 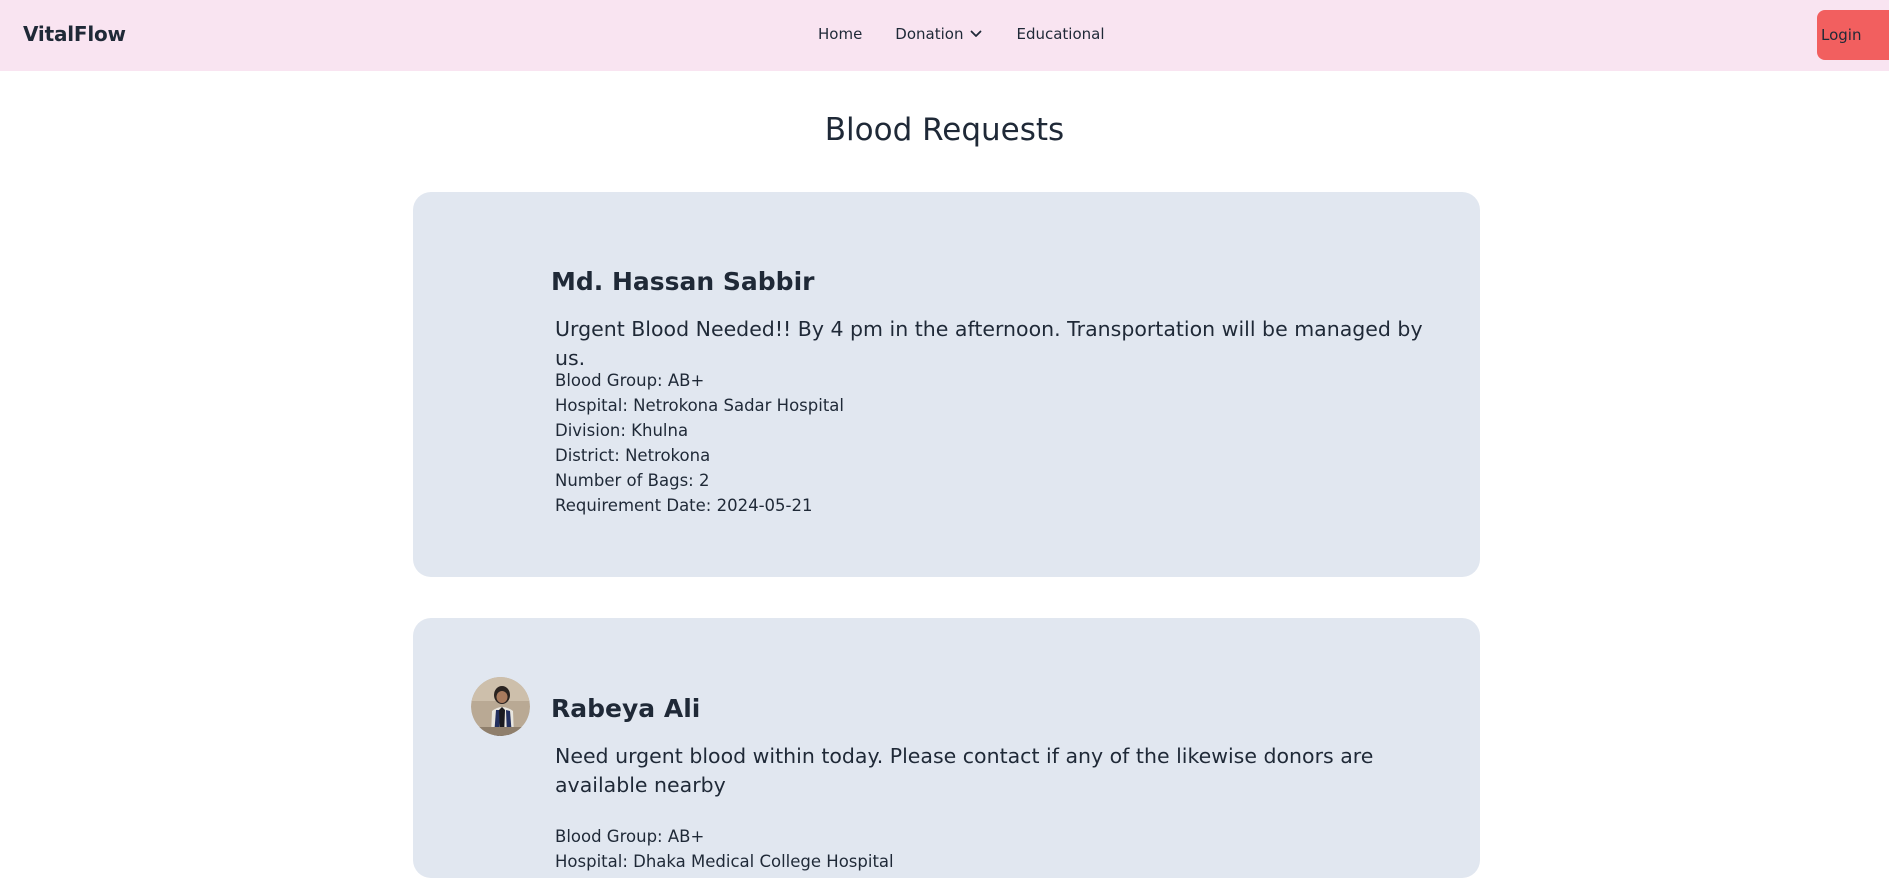 I want to click on avatar, so click(x=500, y=706).